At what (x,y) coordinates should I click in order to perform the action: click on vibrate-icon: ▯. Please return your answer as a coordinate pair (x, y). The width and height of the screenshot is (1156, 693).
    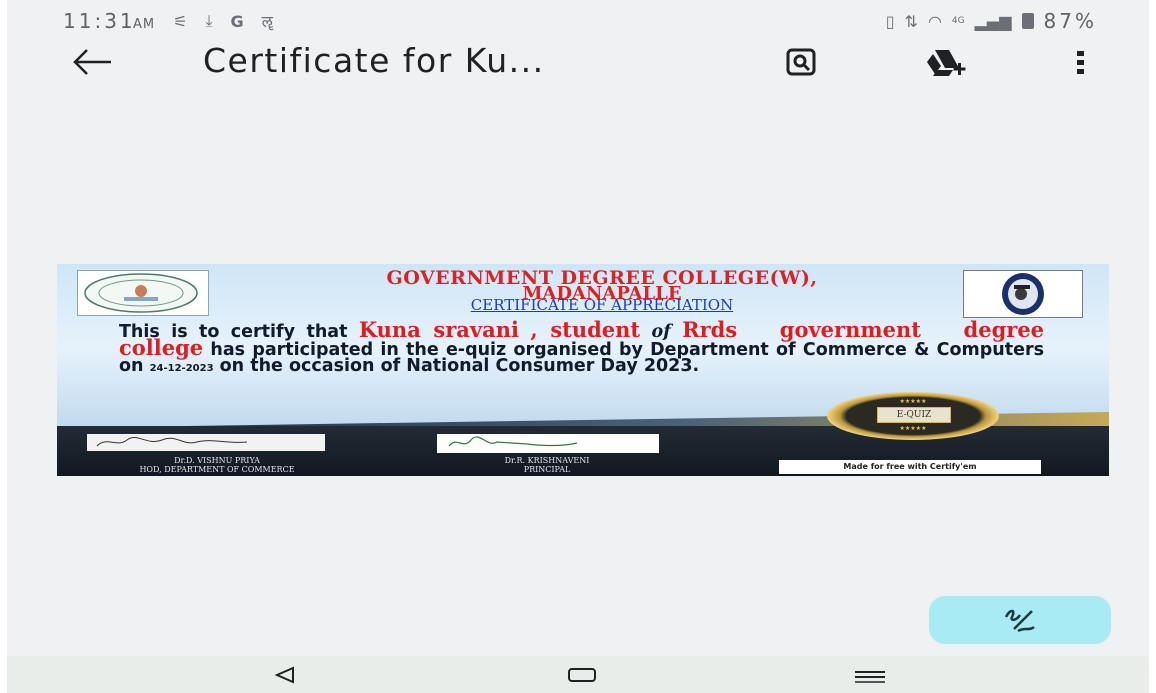
    Looking at the image, I should click on (890, 21).